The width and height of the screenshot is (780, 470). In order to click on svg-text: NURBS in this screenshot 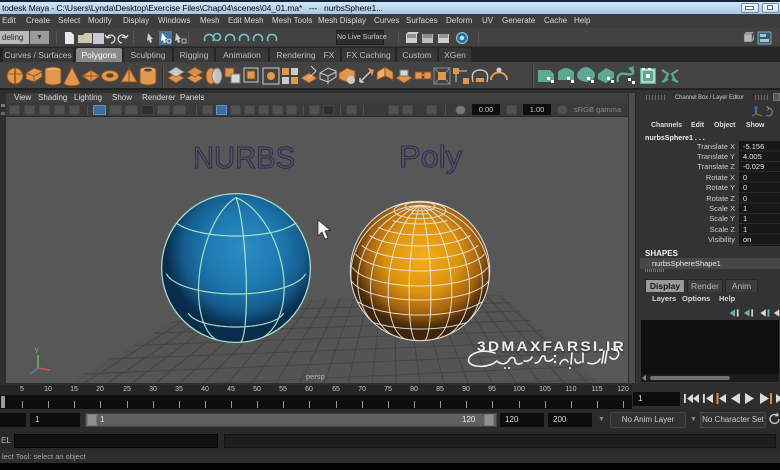, I will do `click(244, 157)`.